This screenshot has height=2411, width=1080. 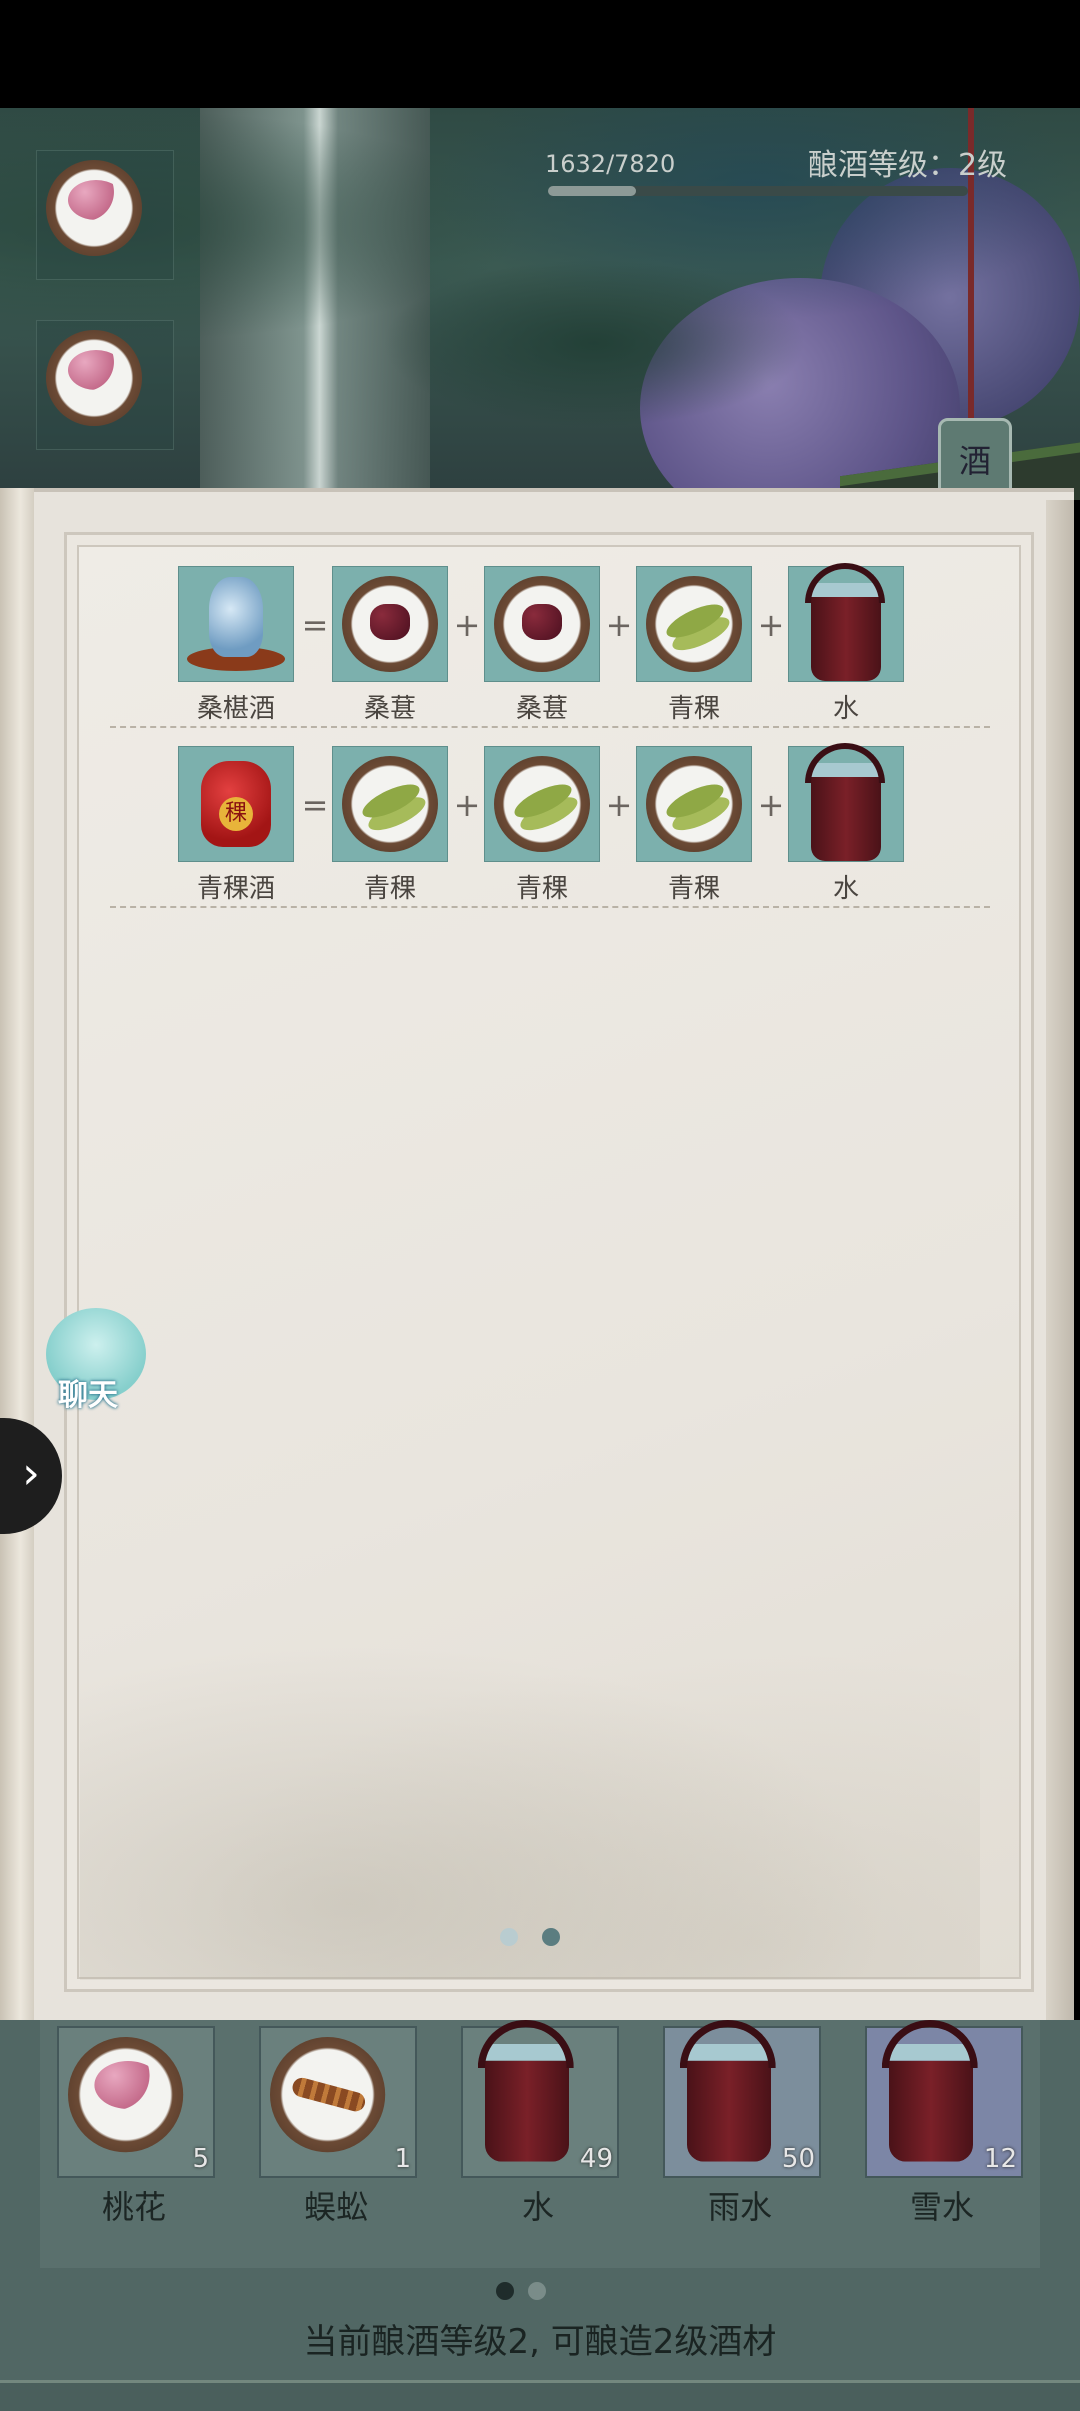 I want to click on inventory-slot-peach-blossom: 5, so click(x=136, y=2102).